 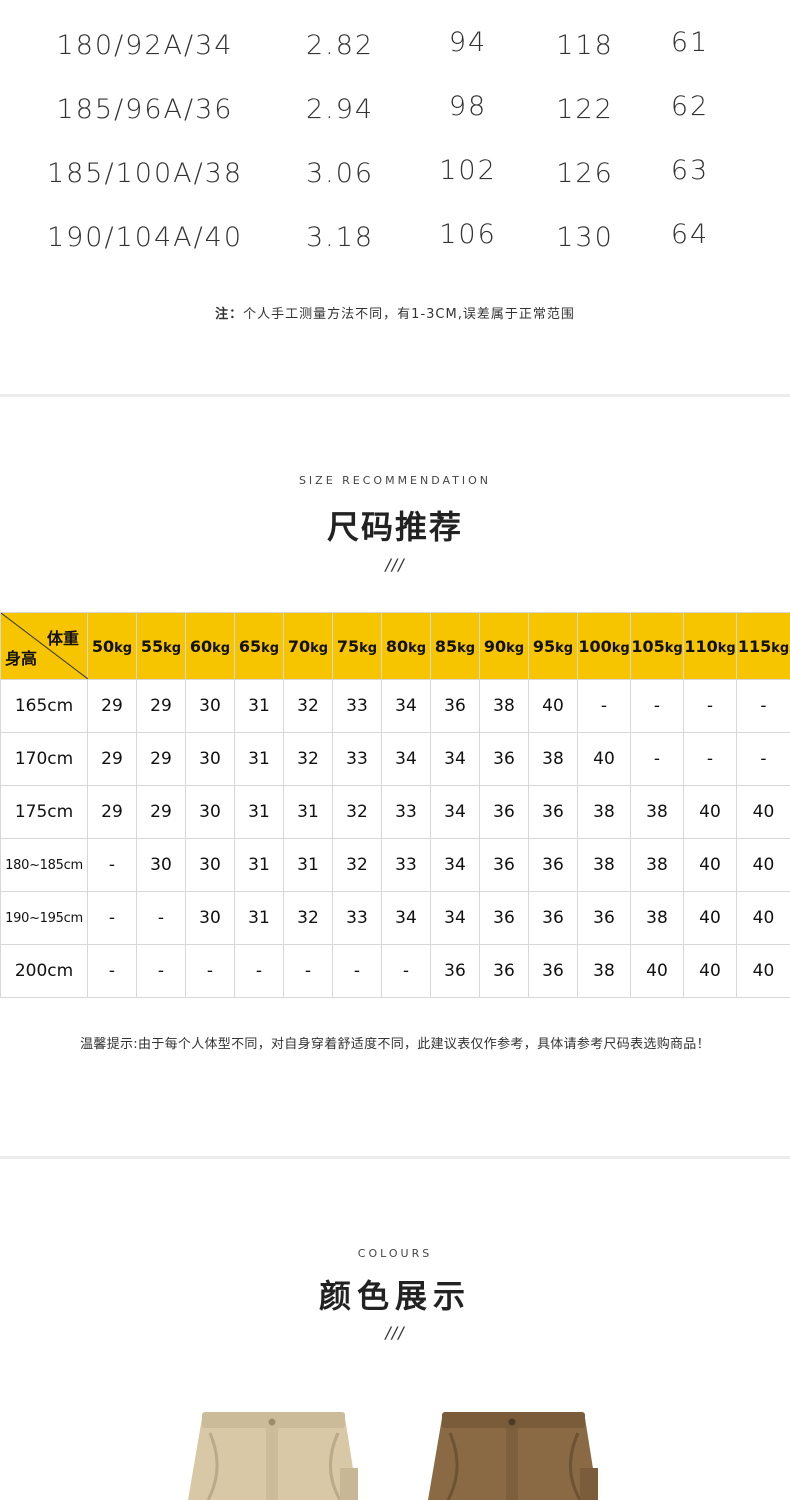 I want to click on measure-cell: 185/100A/38, so click(x=145, y=173).